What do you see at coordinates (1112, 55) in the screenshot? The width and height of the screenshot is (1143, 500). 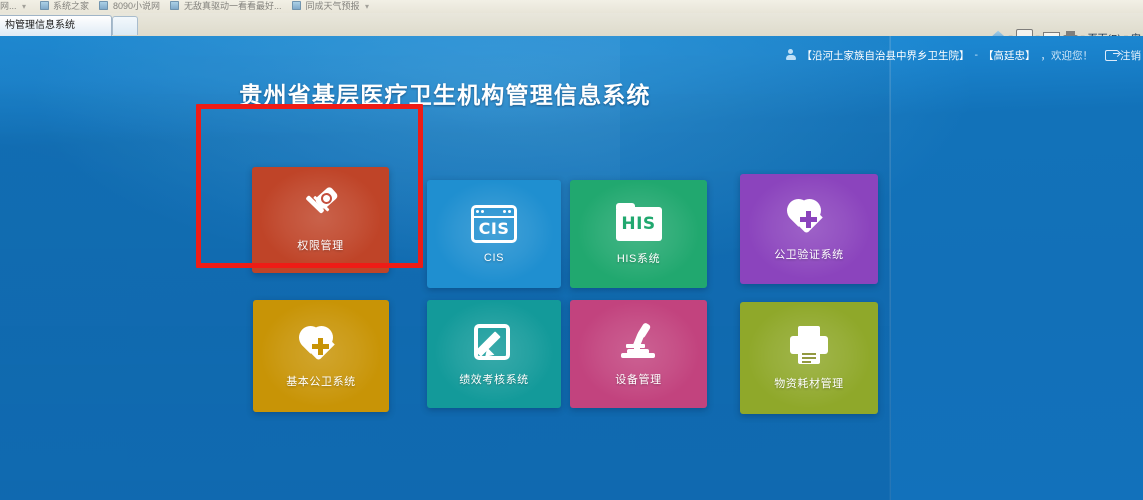 I see `logout-icon` at bounding box center [1112, 55].